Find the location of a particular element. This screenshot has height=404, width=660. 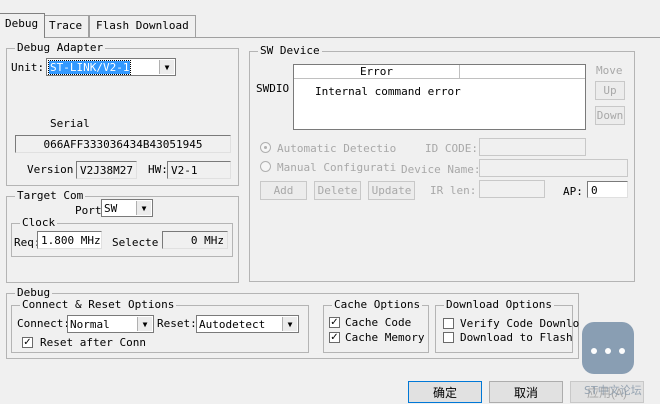

watermark-text: ST中文论坛 is located at coordinates (613, 390).